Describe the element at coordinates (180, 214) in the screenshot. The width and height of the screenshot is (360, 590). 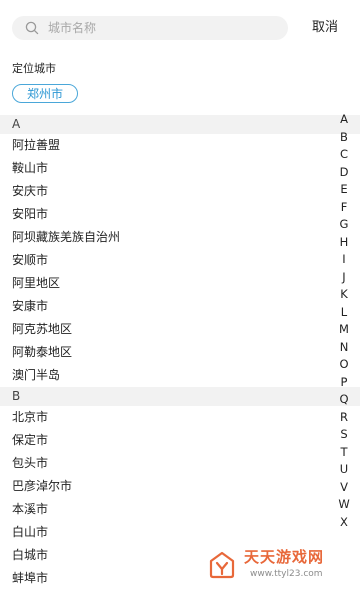
I see `city-item: 安阳市` at that location.